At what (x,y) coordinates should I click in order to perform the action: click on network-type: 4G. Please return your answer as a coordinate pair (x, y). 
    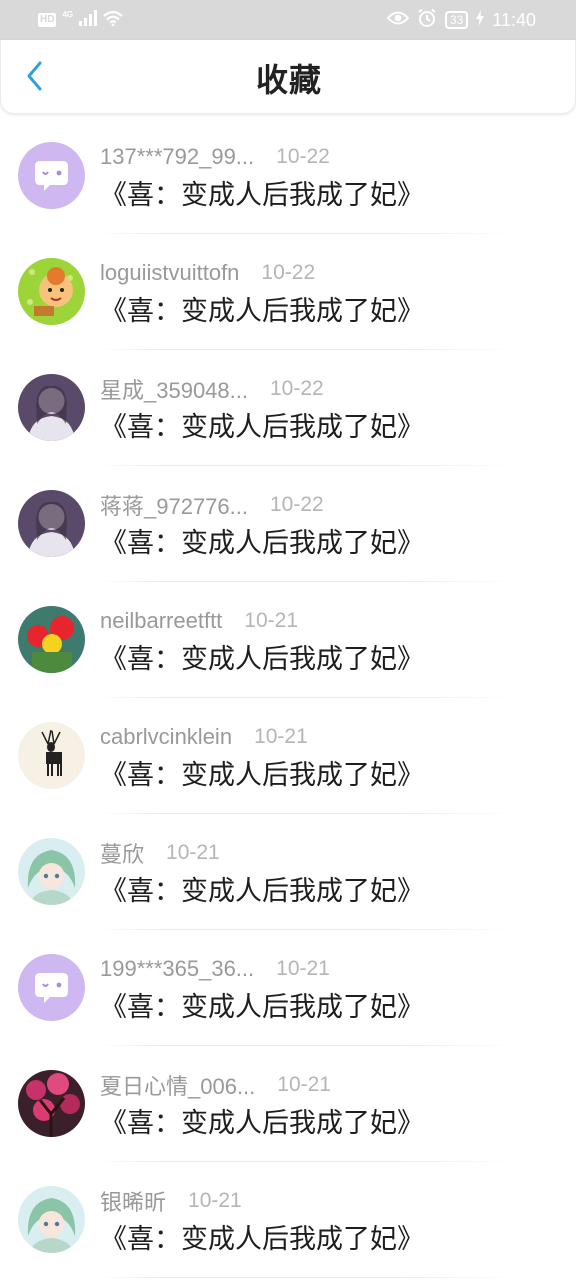
    Looking at the image, I should click on (68, 14).